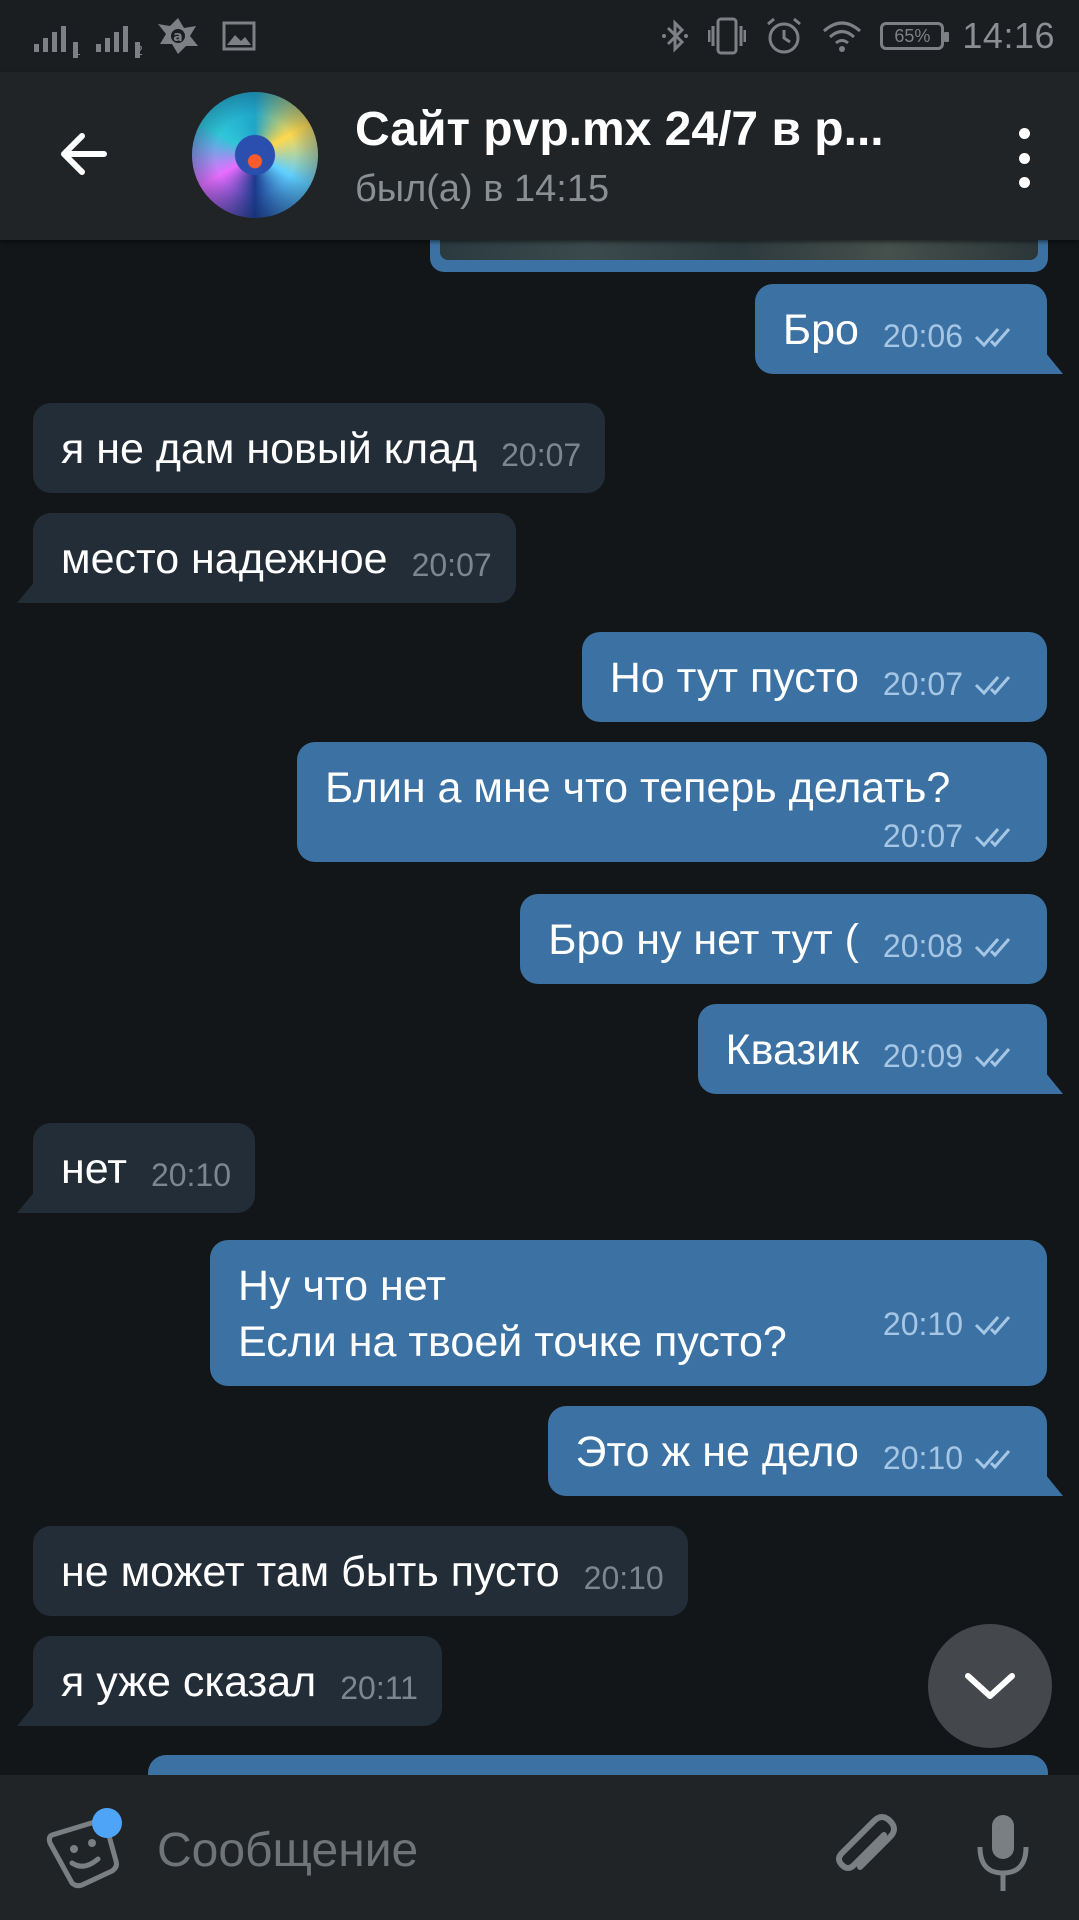 The image size is (1079, 1920). I want to click on message-meta: 20:06, so click(953, 336).